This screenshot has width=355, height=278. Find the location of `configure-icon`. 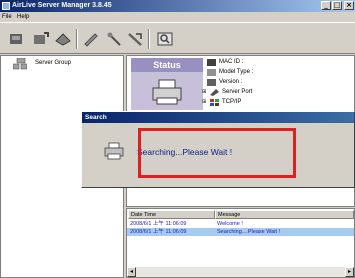

configure-icon is located at coordinates (91, 39).